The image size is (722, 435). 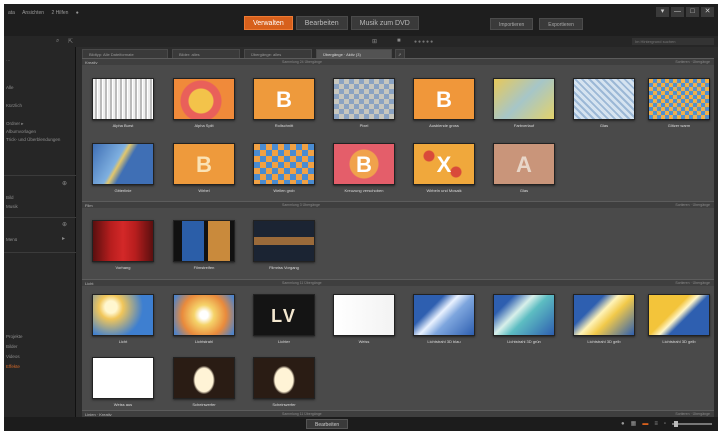 I want to click on transition-tile: B Ausblende gross, so click(x=444, y=103).